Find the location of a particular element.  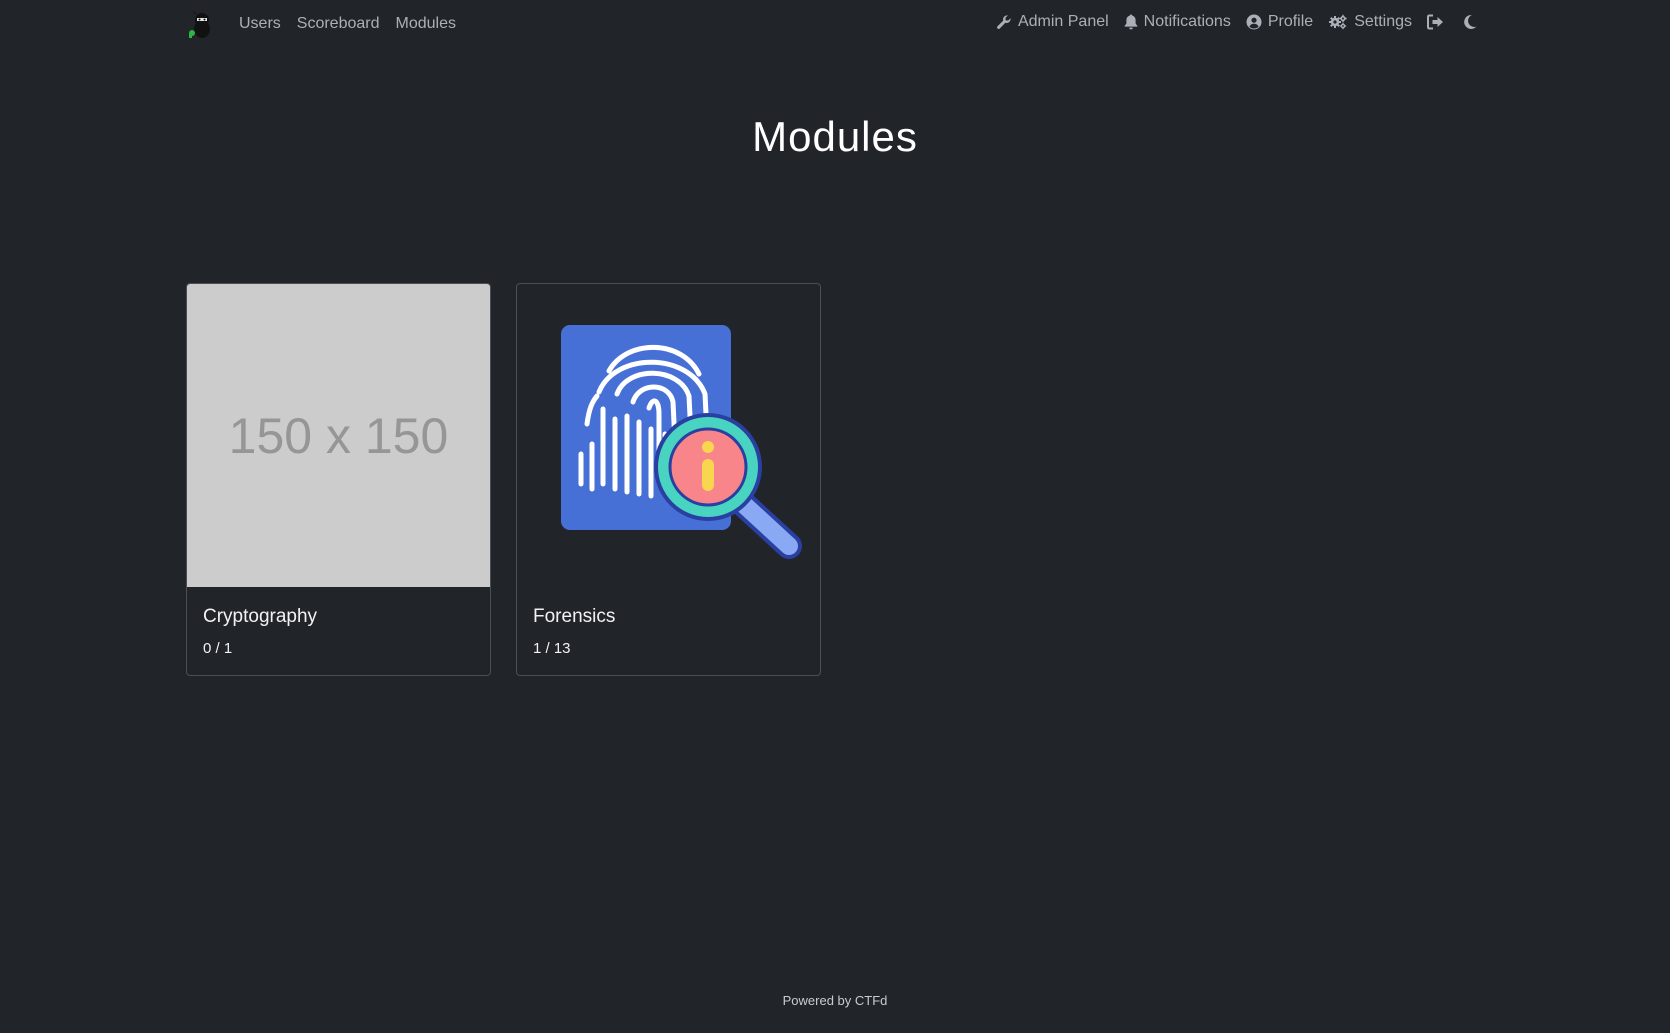

brand-logo is located at coordinates (201, 25).